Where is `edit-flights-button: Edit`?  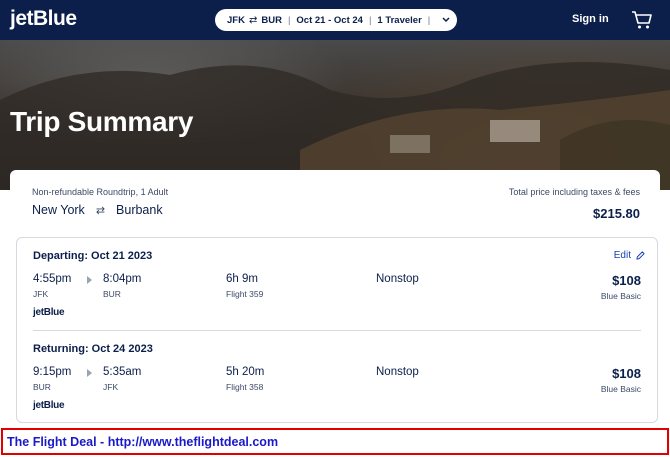 edit-flights-button: Edit is located at coordinates (629, 255).